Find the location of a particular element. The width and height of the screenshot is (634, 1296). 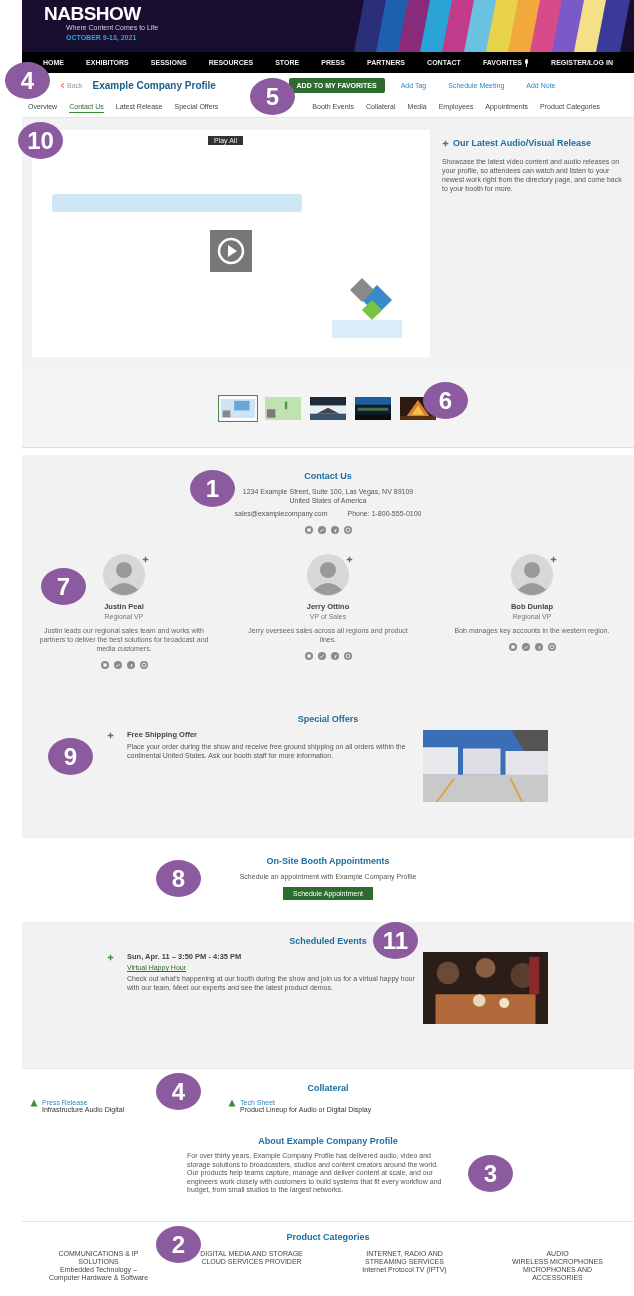

logo: NABSHOW is located at coordinates (92, 14).